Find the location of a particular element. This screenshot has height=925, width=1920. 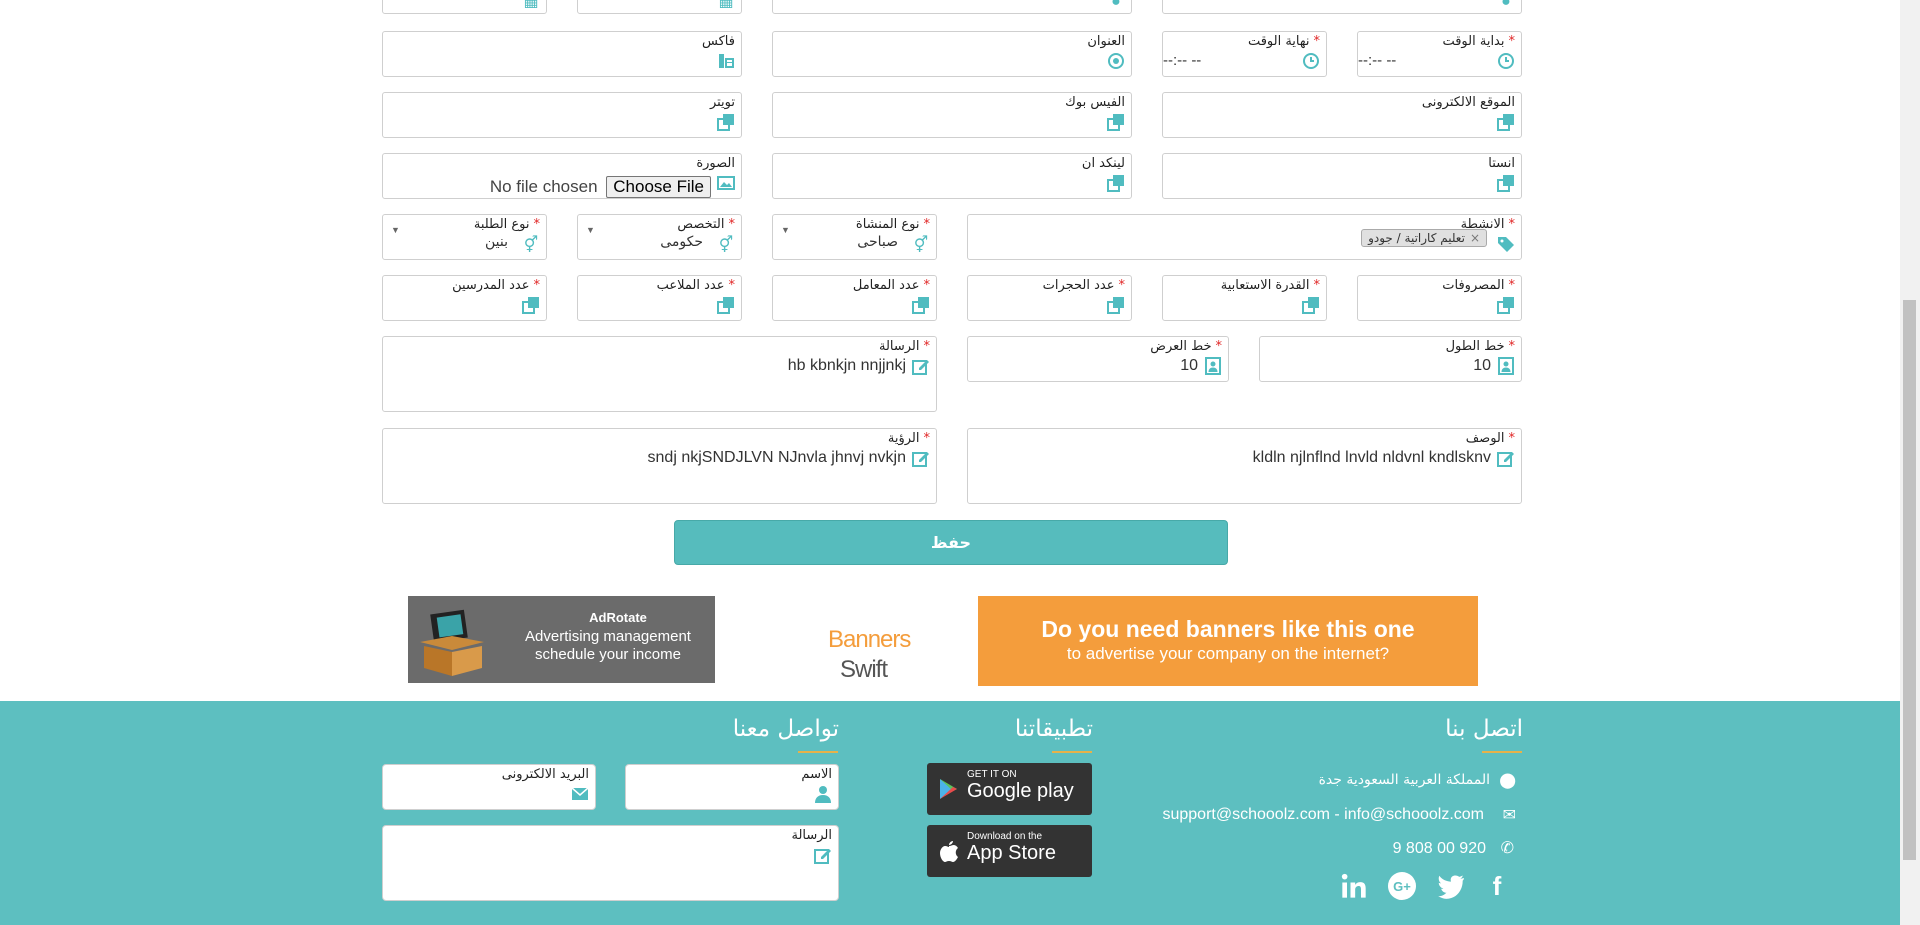

activity-tag: ×تعليم كاراتية / جودو is located at coordinates (1424, 238).